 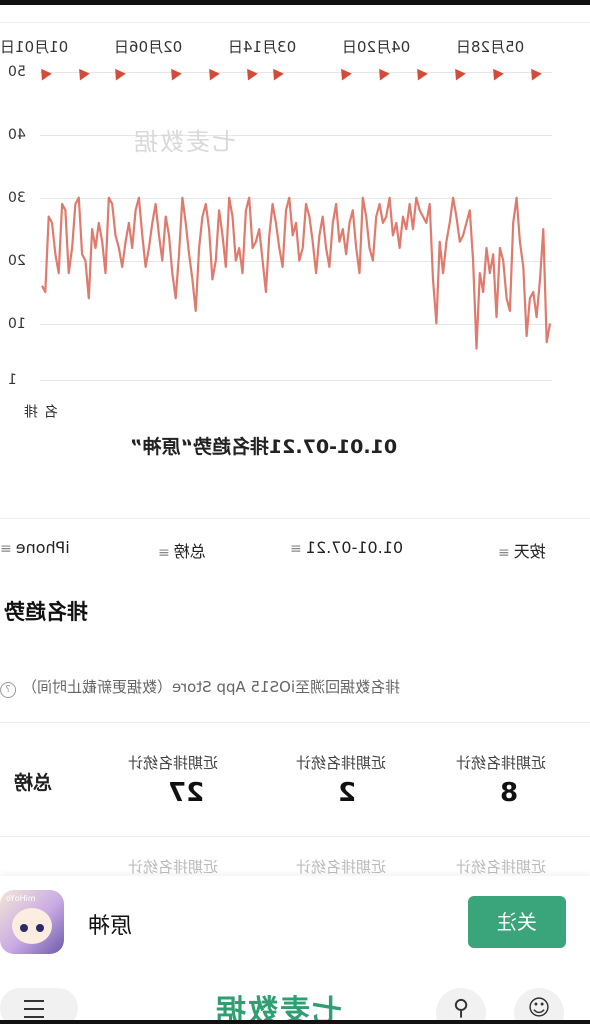 I want to click on chart-title: 01.01-07.21排名趋势“原神”, so click(x=264, y=447).